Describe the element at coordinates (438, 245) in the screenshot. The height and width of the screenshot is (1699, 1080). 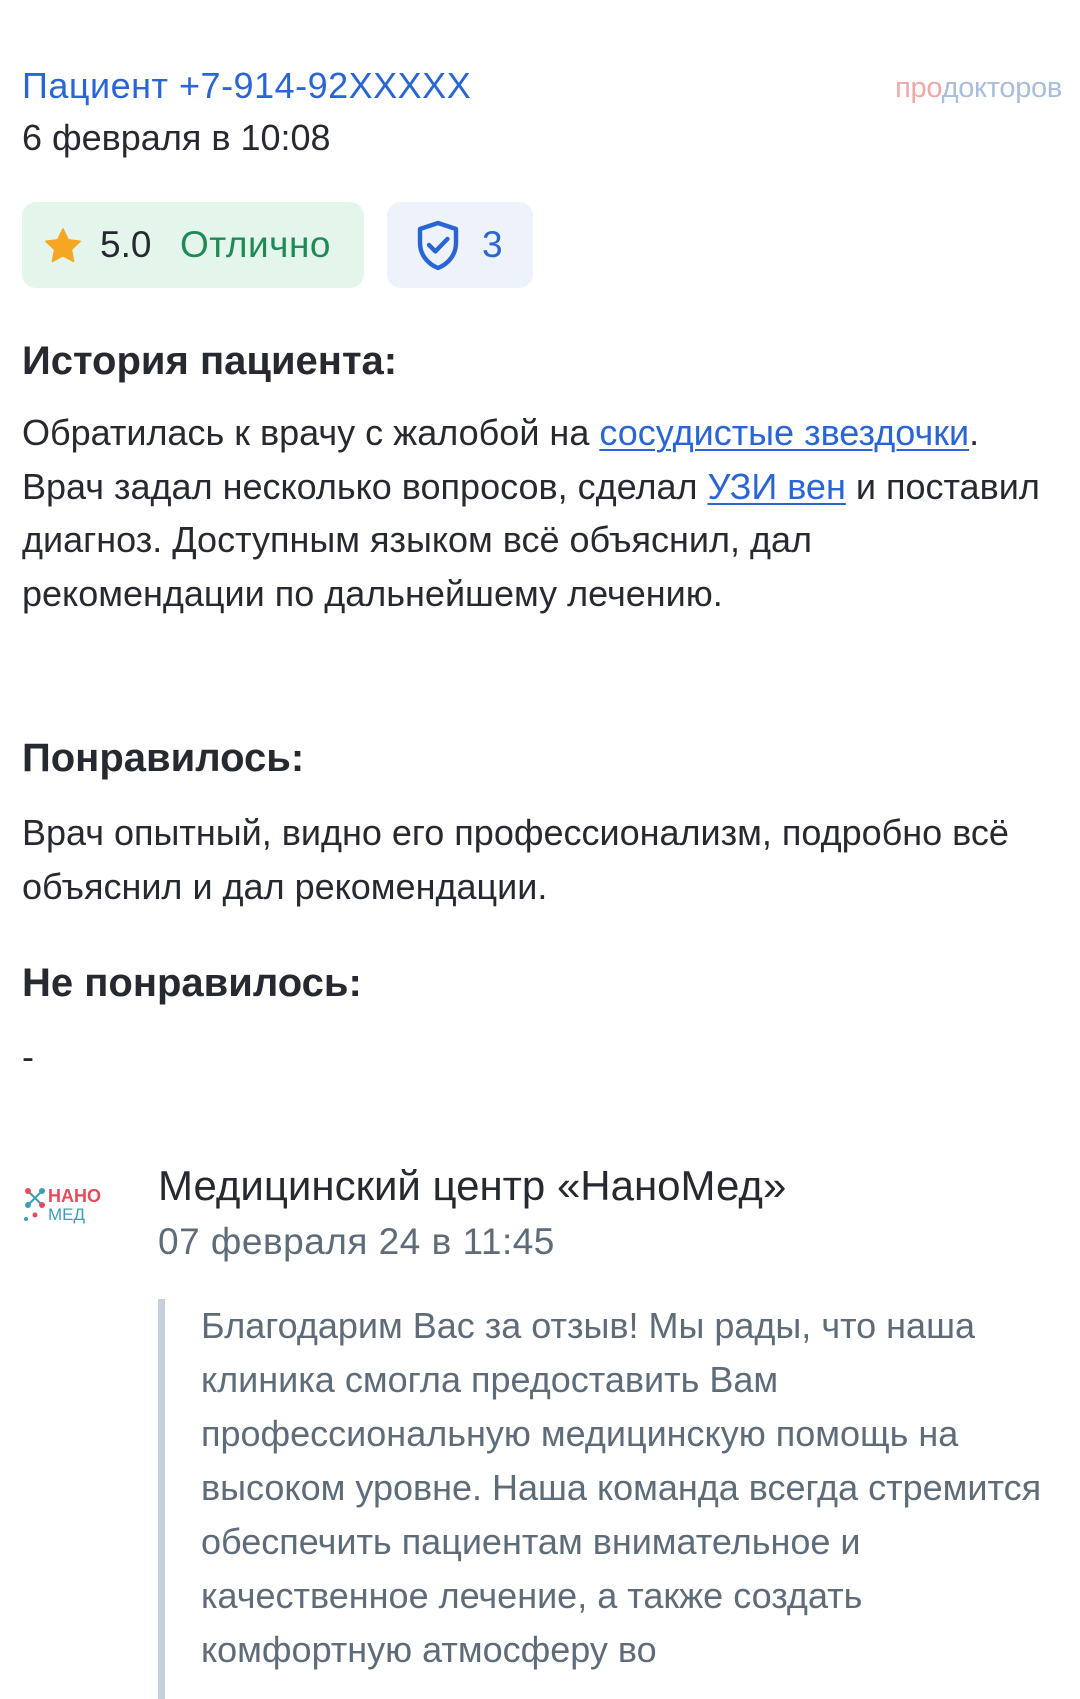
I see `shield-check-icon` at that location.